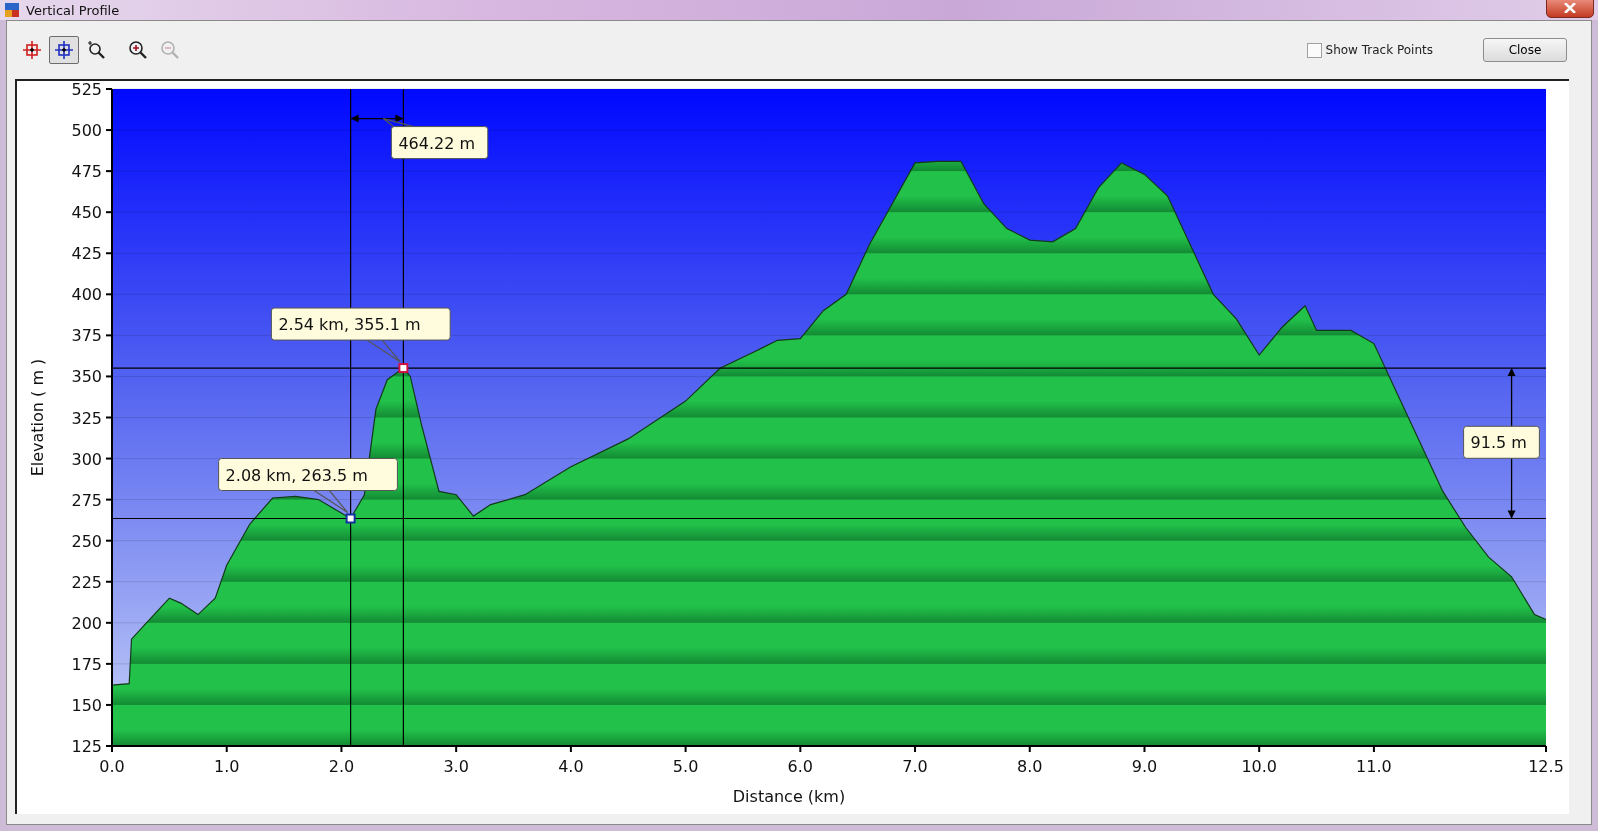 This screenshot has height=831, width=1598. What do you see at coordinates (456, 766) in the screenshot?
I see `x-tick-label: 3.0` at bounding box center [456, 766].